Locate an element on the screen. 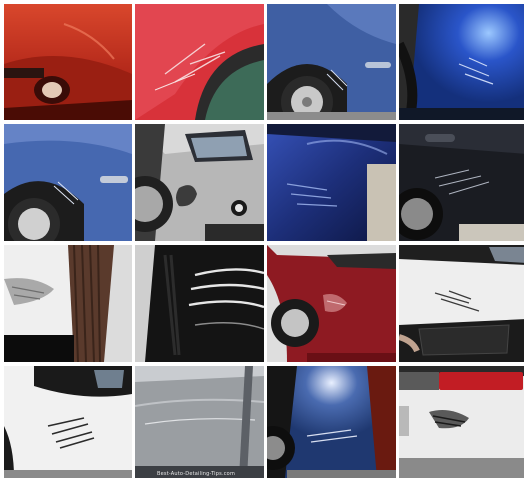 This screenshot has height=480, width=524. photo-bright-blue-bumper is located at coordinates (461, 62).